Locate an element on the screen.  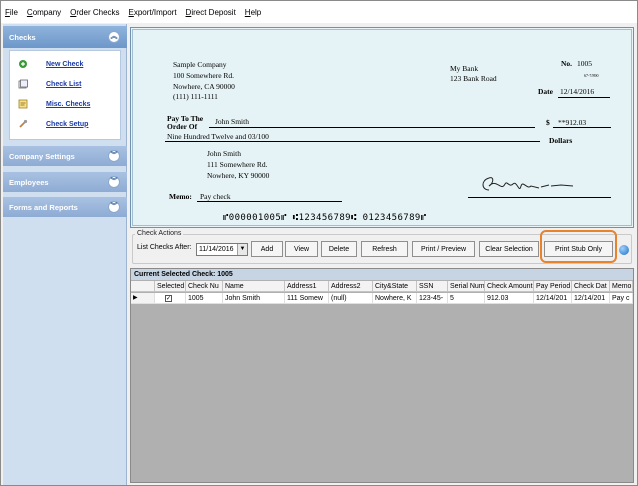
sidebar-company-settings: Company Settings ︾ is located at coordinates (65, 156).